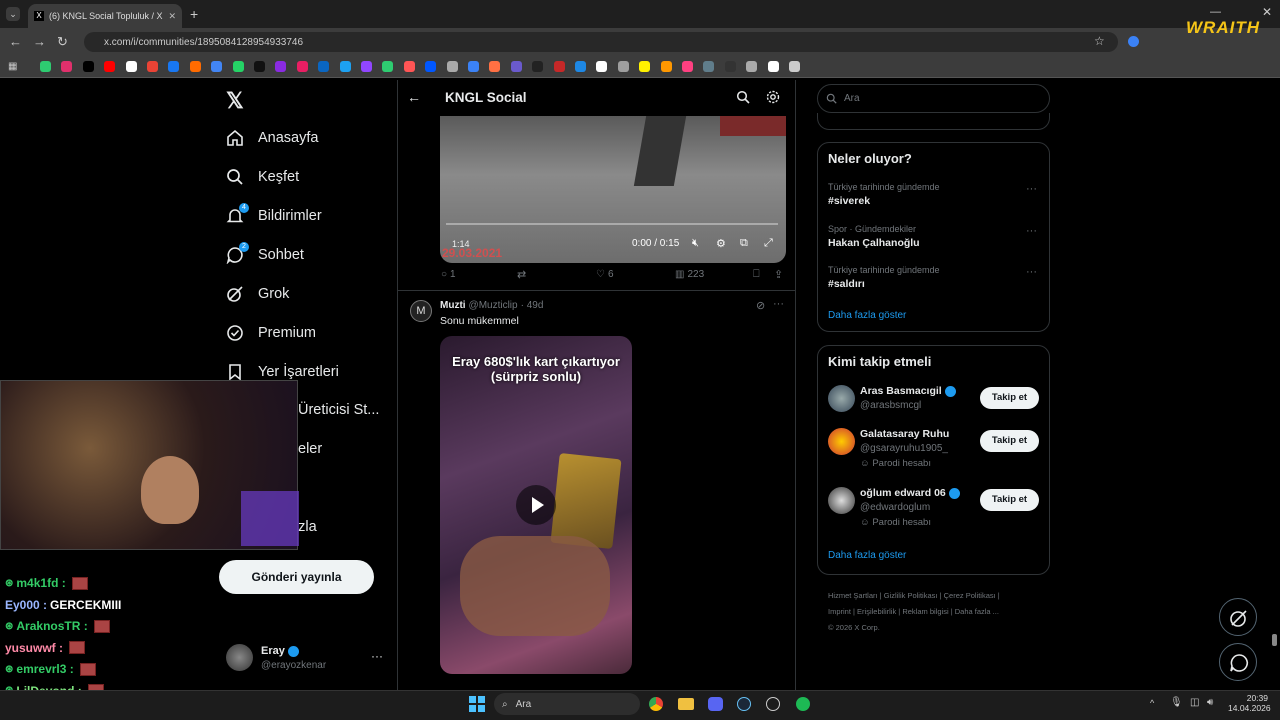 This screenshot has width=1280, height=720. Describe the element at coordinates (262, 177) in the screenshot. I see `nav-explore: Keşfet` at that location.